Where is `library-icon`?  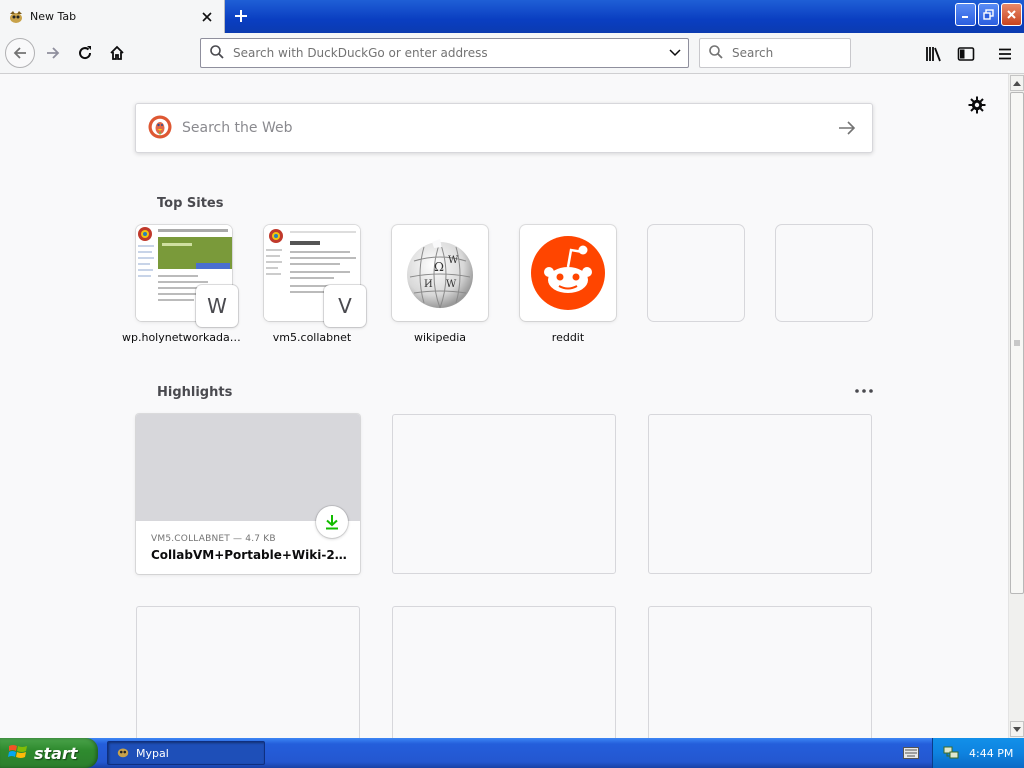
library-icon is located at coordinates (934, 54).